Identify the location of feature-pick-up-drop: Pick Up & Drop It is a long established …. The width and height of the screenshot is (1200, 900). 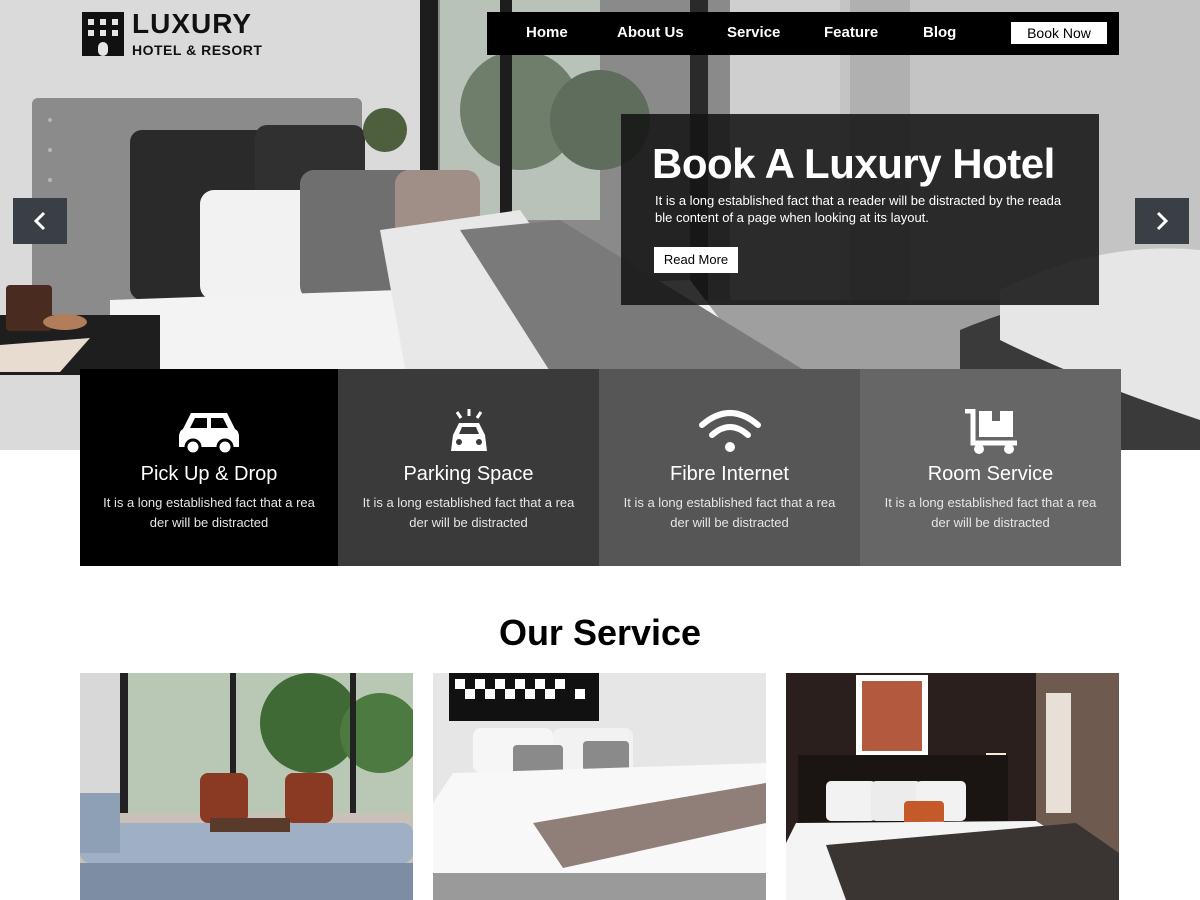
(209, 467).